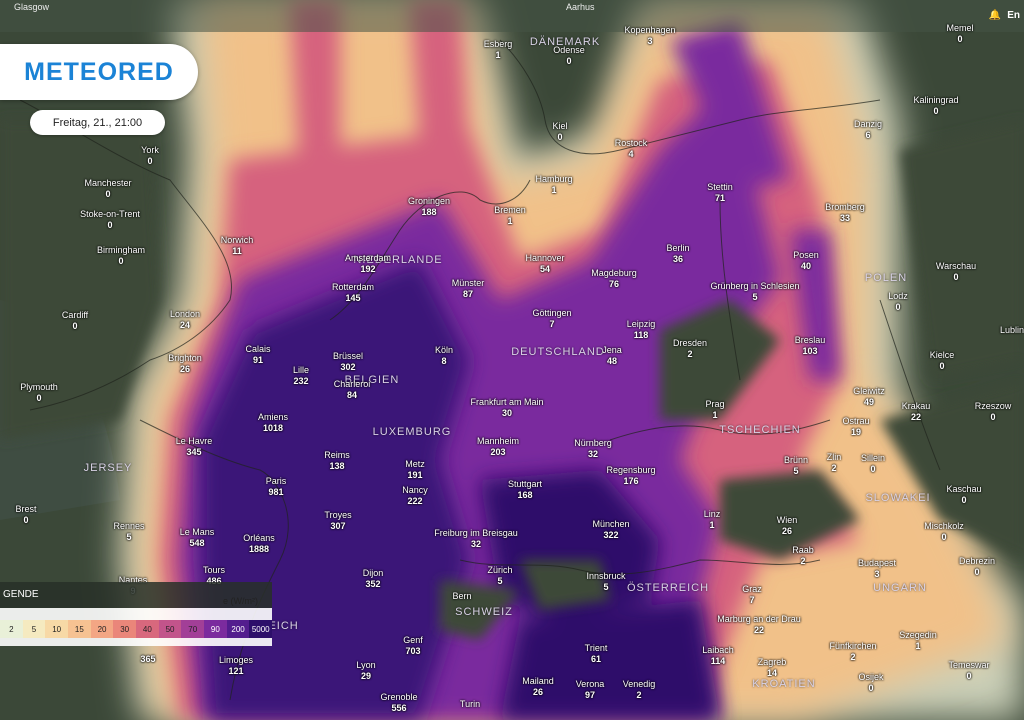 The image size is (1024, 720). I want to click on city-marker: Turin, so click(470, 704).